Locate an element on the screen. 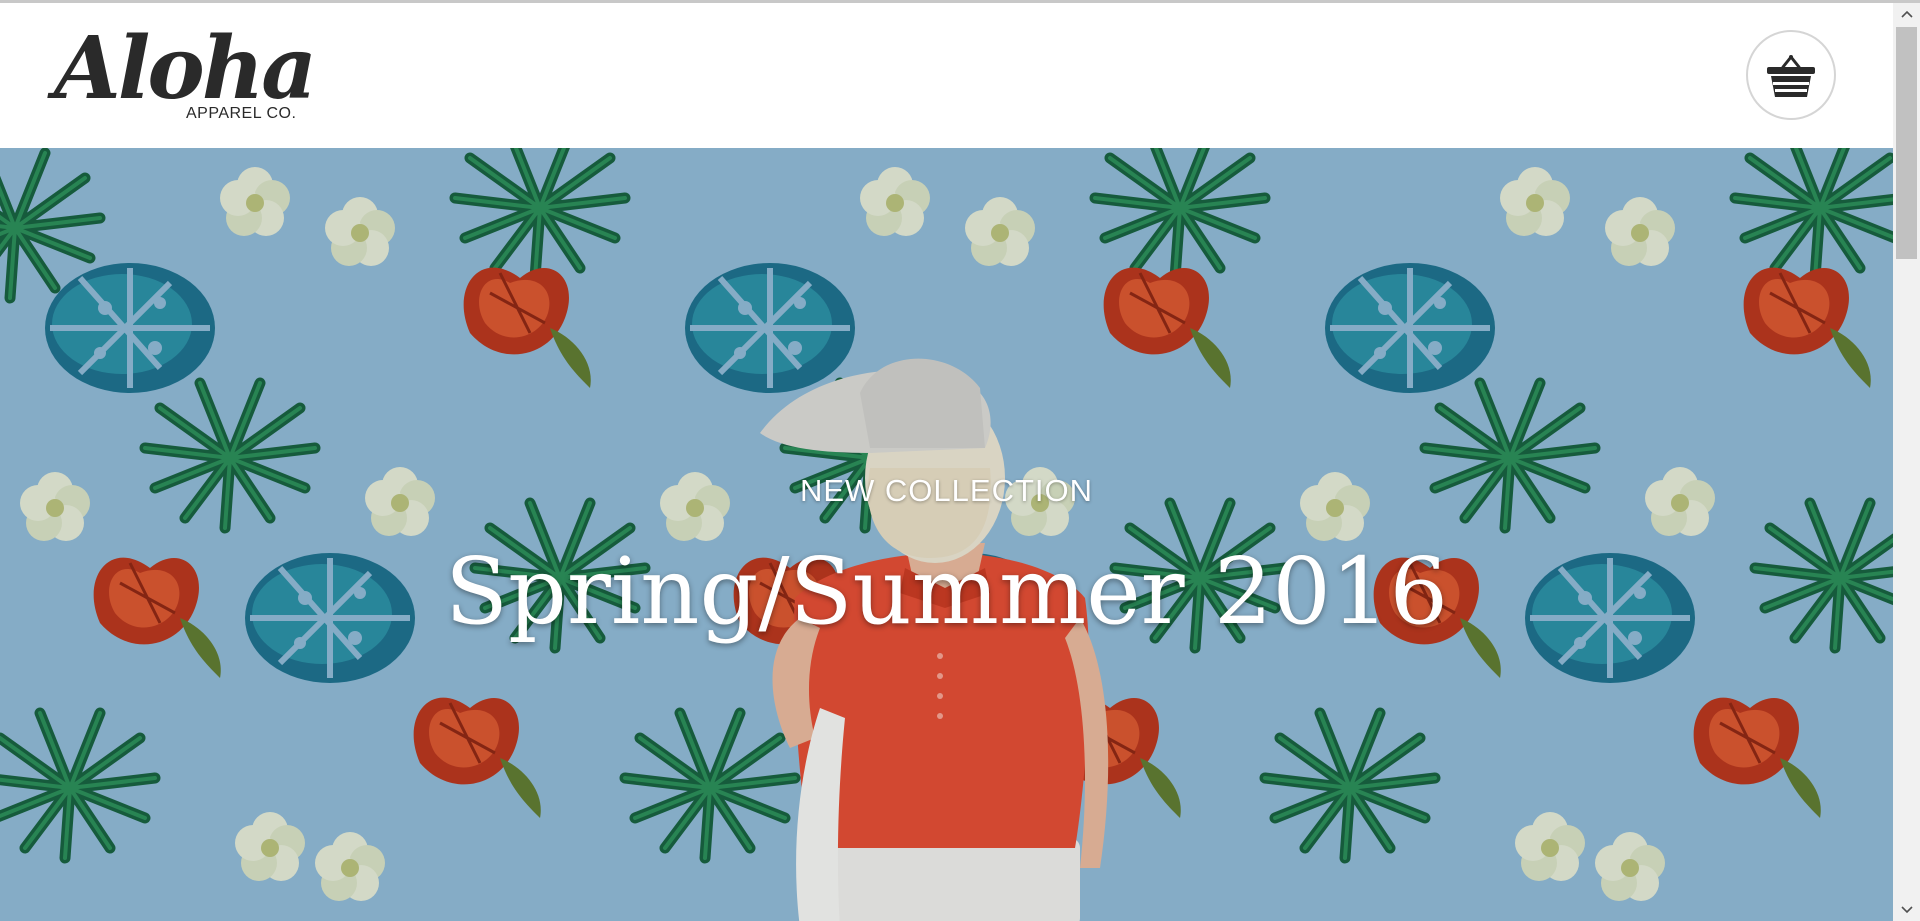 The width and height of the screenshot is (1920, 921). vertical-scrollbar is located at coordinates (1906, 462).